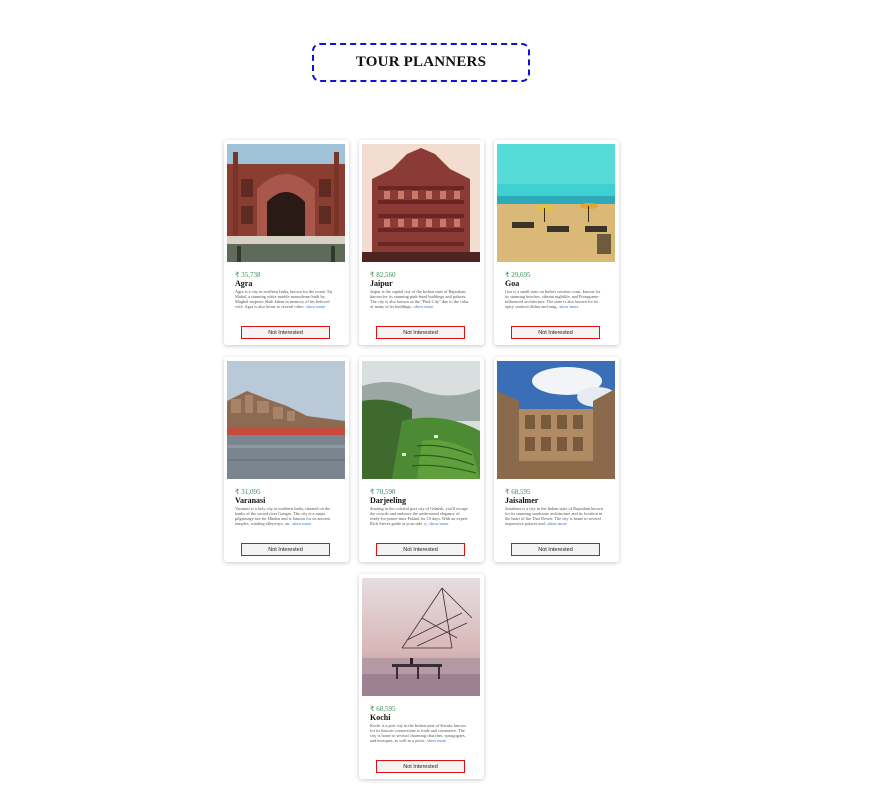 This screenshot has height=797, width=877. I want to click on agra-photo, so click(286, 203).